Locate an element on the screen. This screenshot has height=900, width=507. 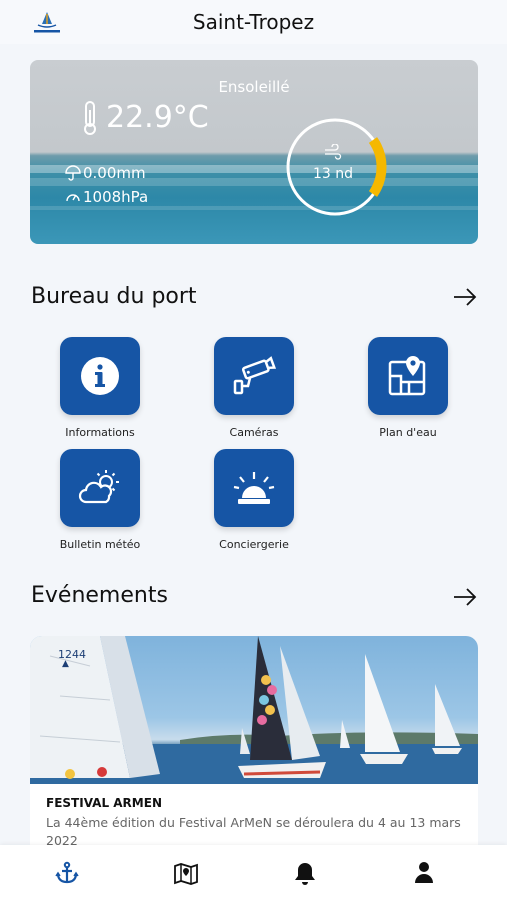
bottom-navigation is located at coordinates (253, 872).